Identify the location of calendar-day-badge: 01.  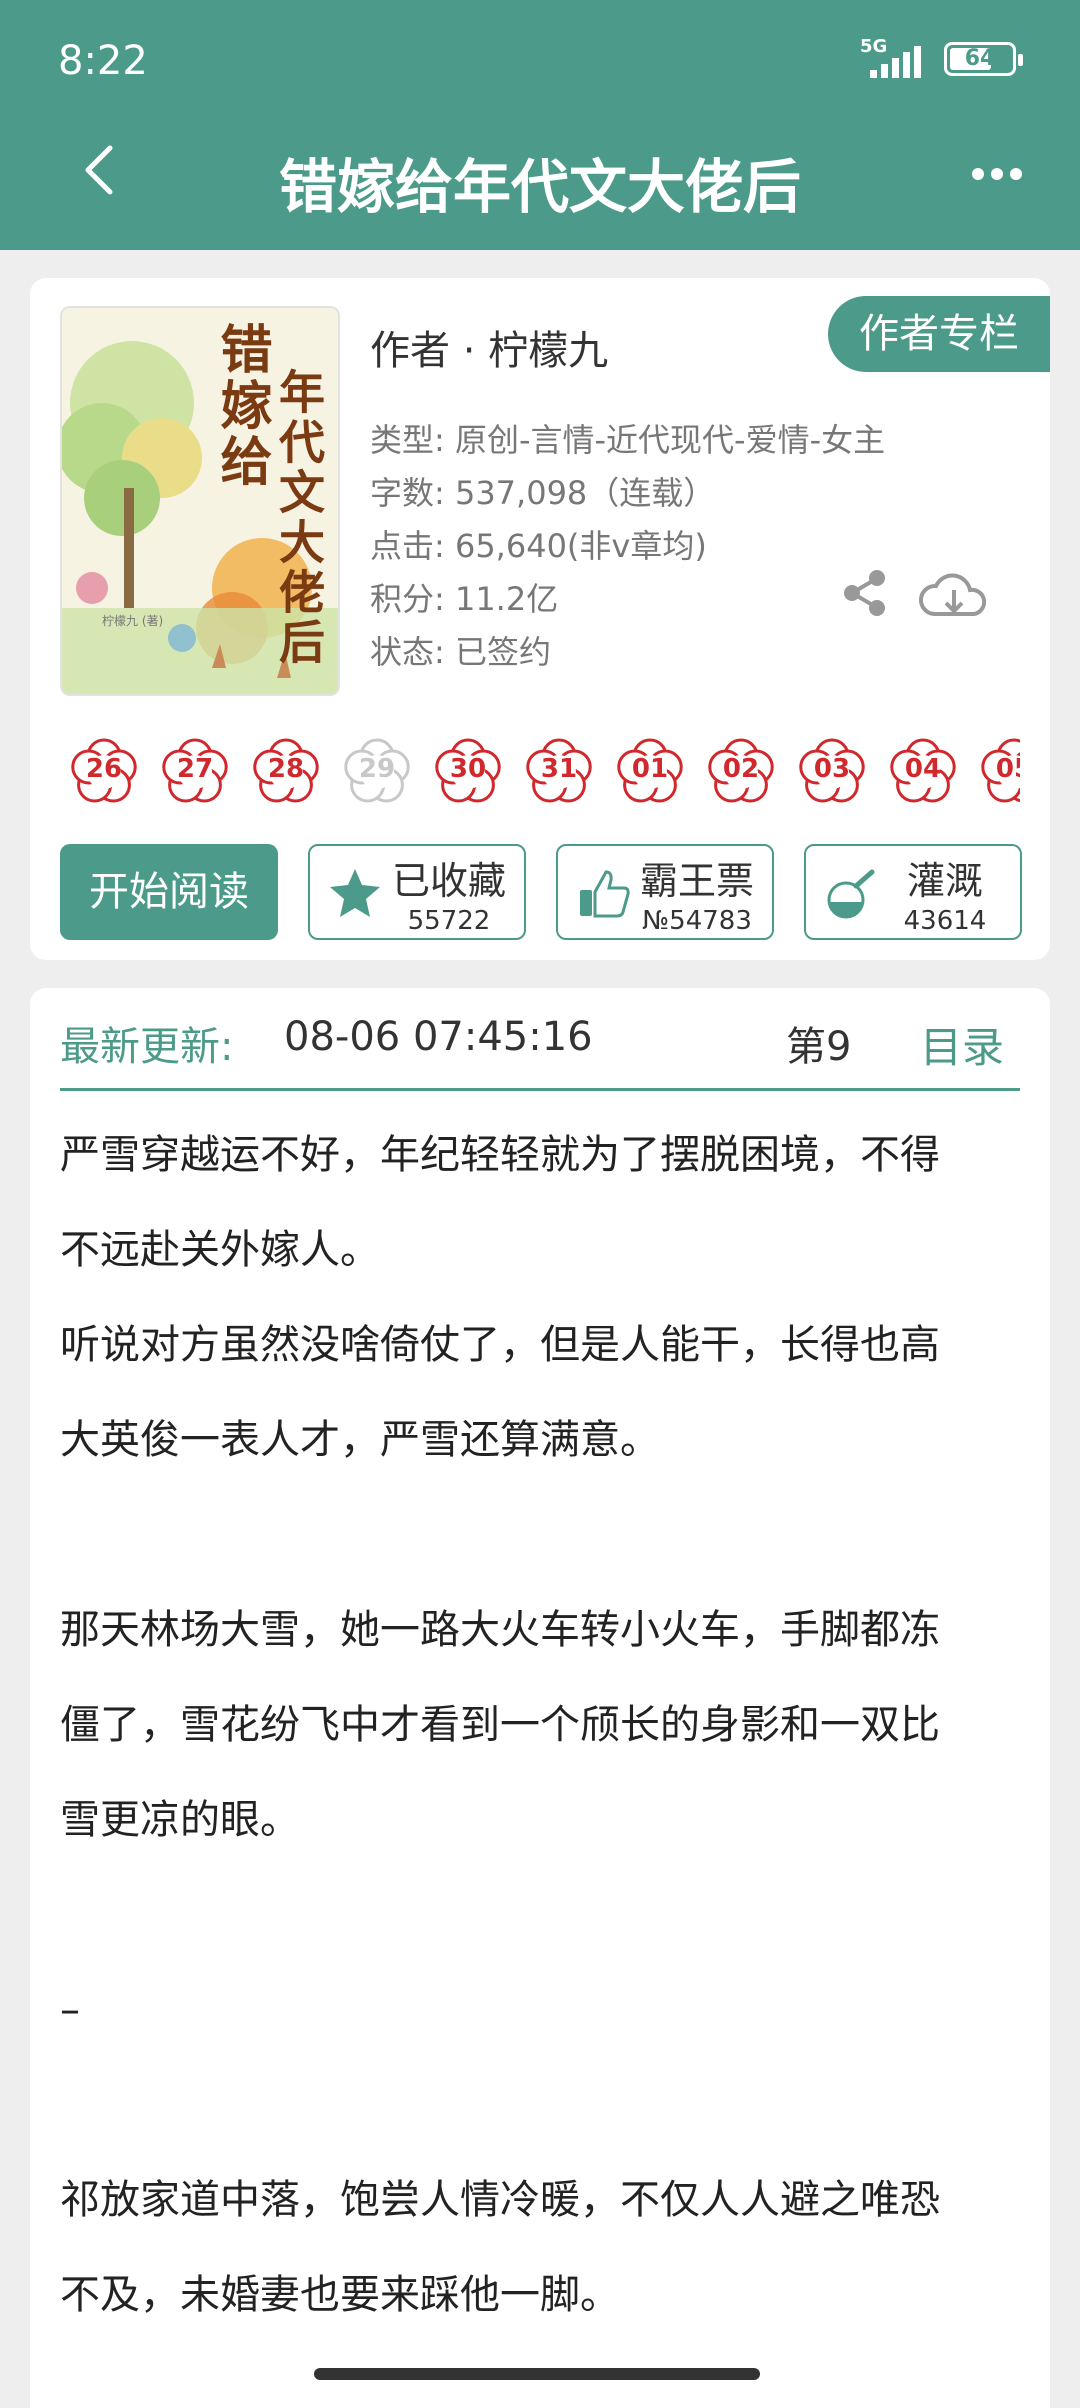
(650, 770).